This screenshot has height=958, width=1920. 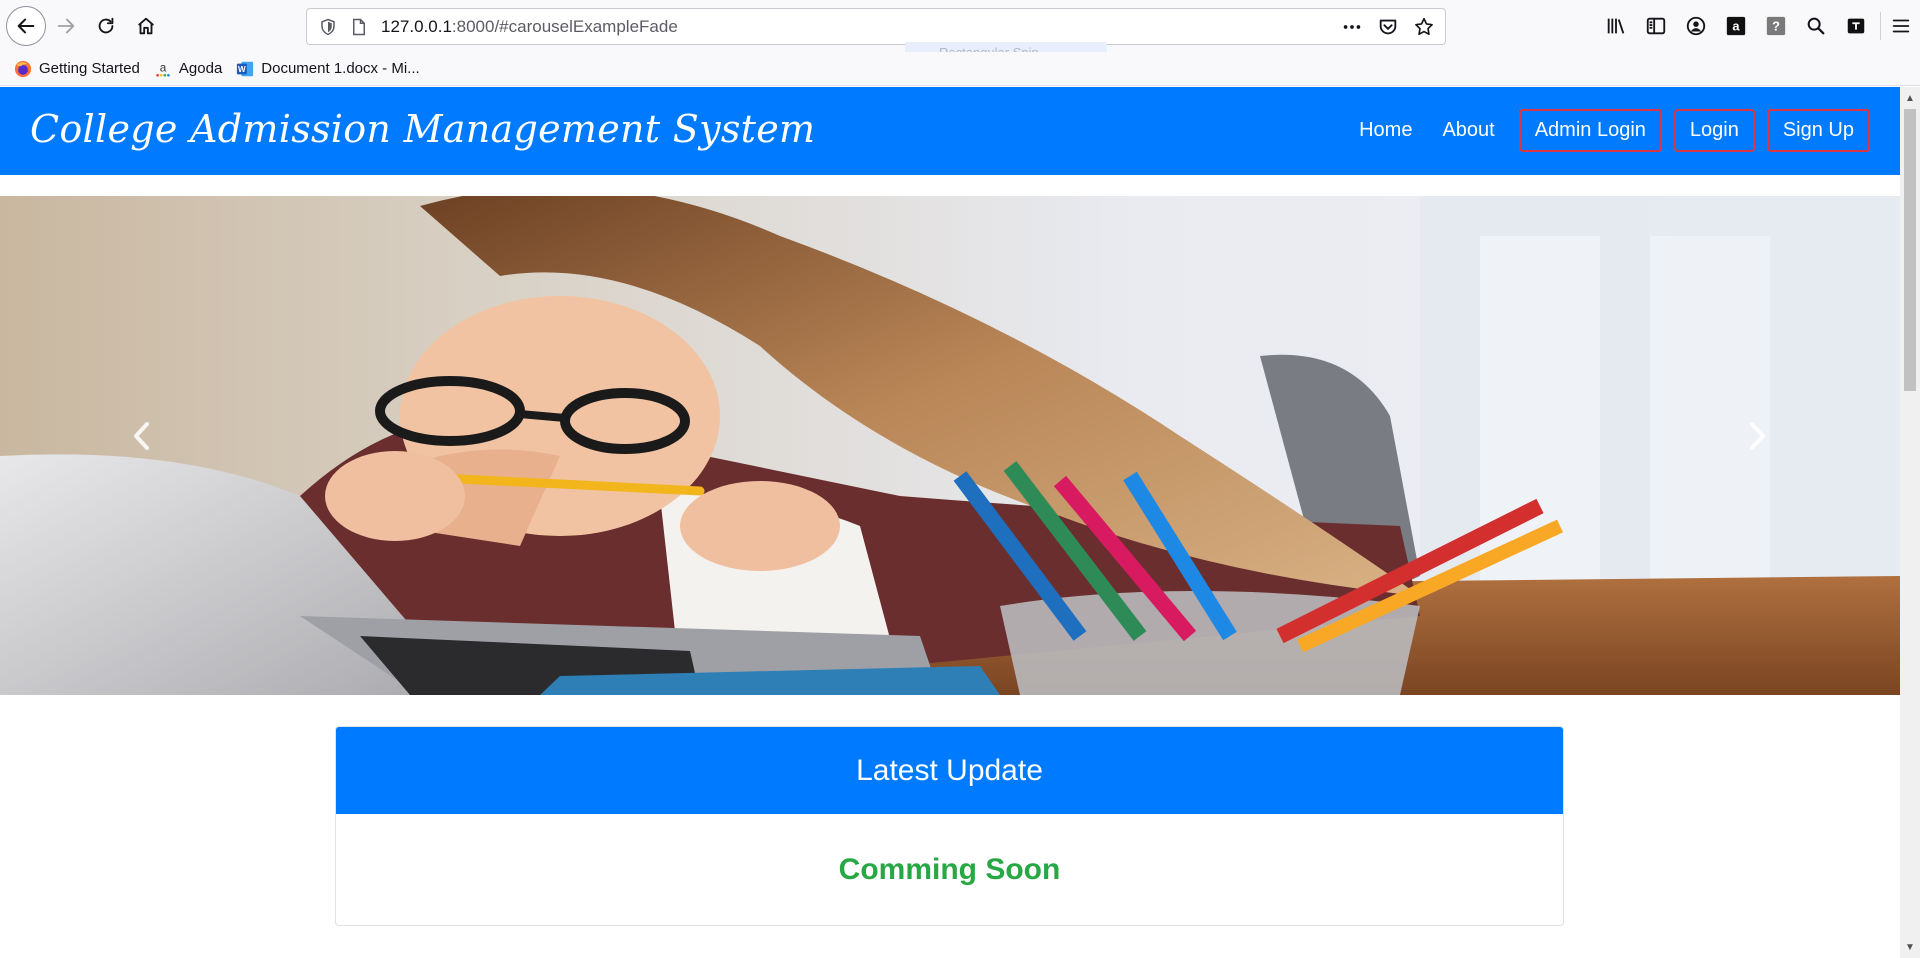 What do you see at coordinates (1468, 130) in the screenshot?
I see `nav-about-link: About` at bounding box center [1468, 130].